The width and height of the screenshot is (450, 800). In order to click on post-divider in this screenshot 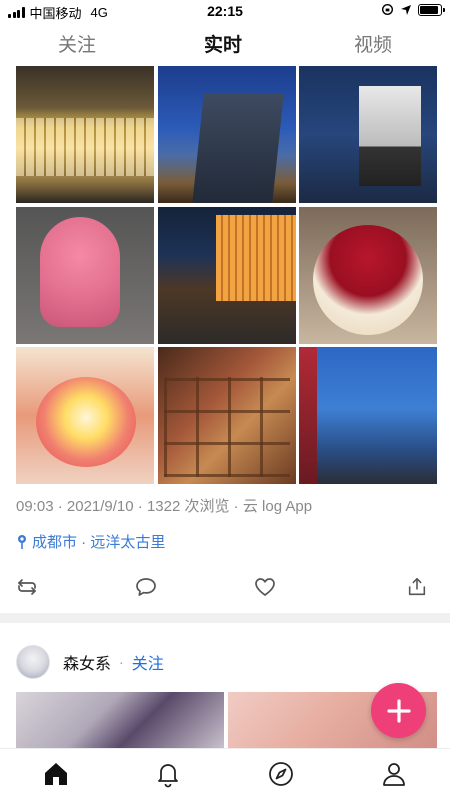, I will do `click(225, 618)`.